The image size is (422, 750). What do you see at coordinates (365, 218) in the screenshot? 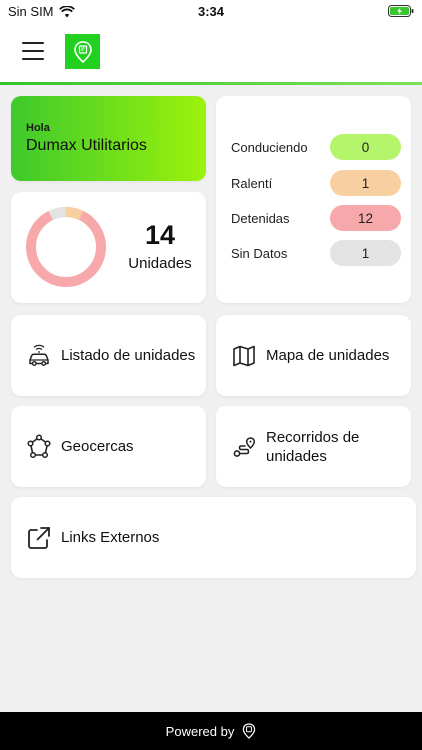
I see `status-count-badge: 12` at bounding box center [365, 218].